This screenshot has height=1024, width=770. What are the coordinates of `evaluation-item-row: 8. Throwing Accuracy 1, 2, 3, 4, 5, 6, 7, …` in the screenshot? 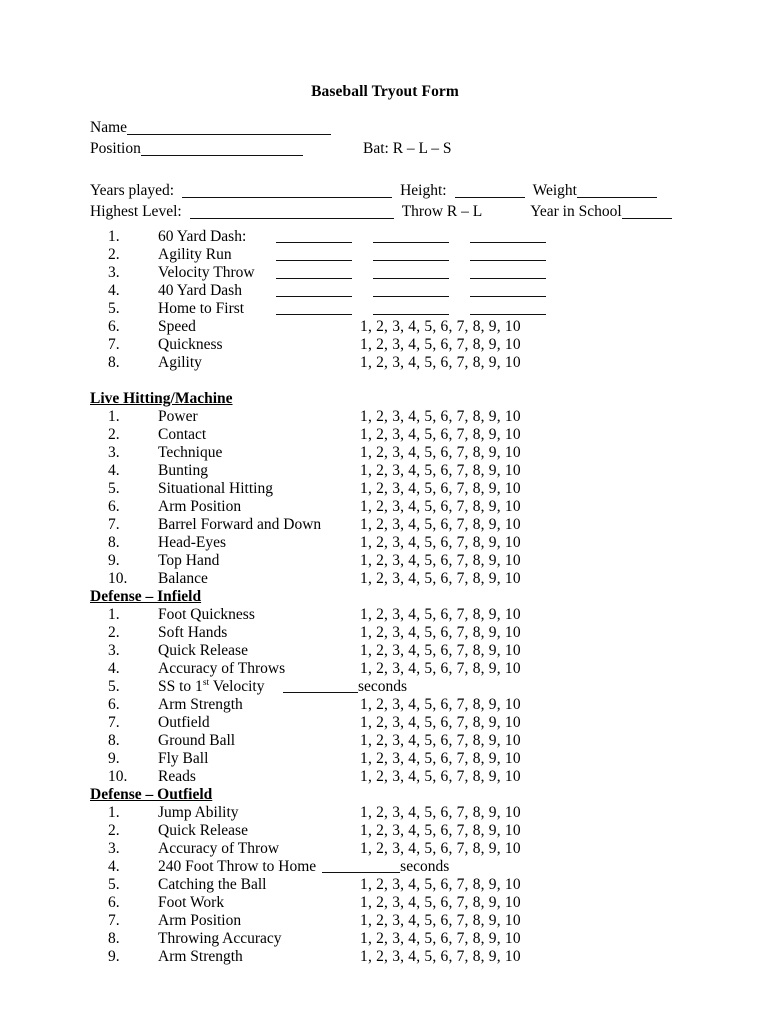 It's located at (390, 939).